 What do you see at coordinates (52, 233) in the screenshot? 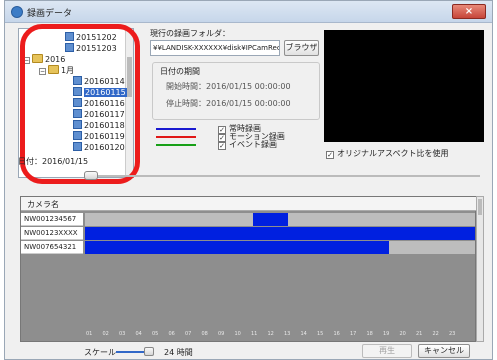
I see `camera-name-cell: NW00123XXXX` at bounding box center [52, 233].